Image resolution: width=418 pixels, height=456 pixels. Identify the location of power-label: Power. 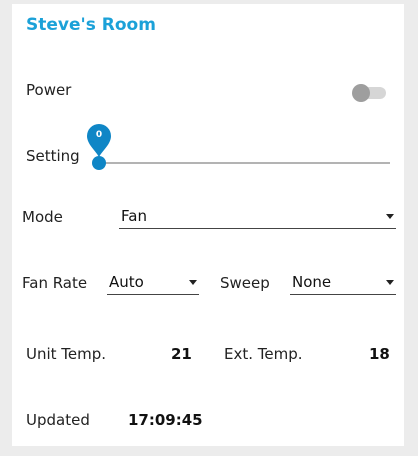
(49, 90).